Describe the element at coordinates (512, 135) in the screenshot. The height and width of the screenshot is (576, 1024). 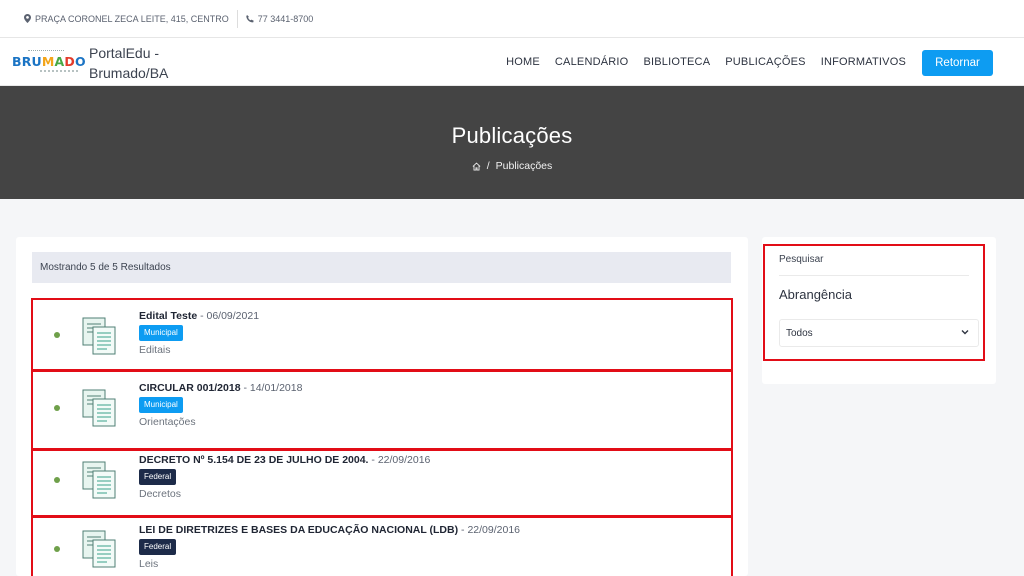
I see `page-title: Publicações` at that location.